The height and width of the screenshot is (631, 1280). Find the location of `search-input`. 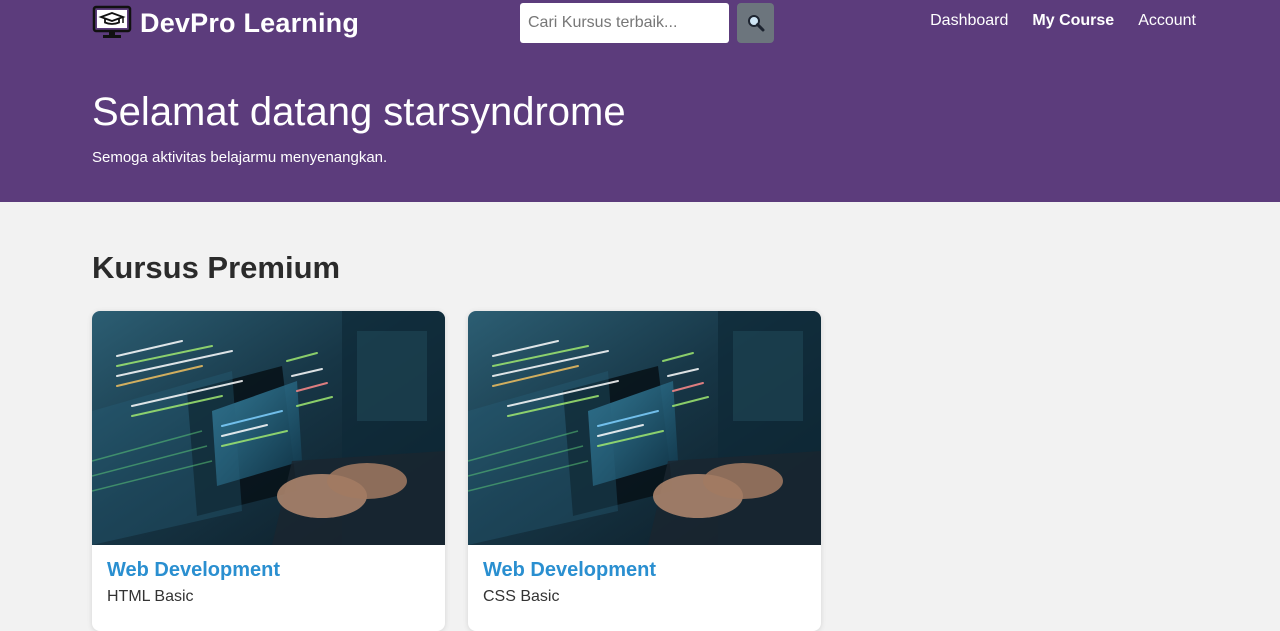

search-input is located at coordinates (624, 23).